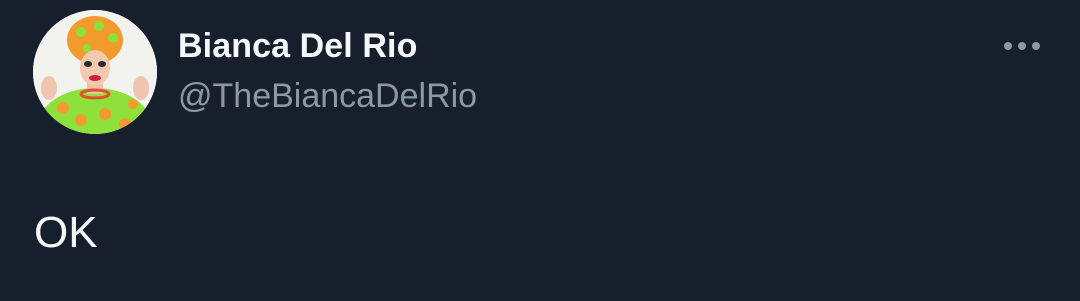  What do you see at coordinates (66, 232) in the screenshot?
I see `tweet-text: OK` at bounding box center [66, 232].